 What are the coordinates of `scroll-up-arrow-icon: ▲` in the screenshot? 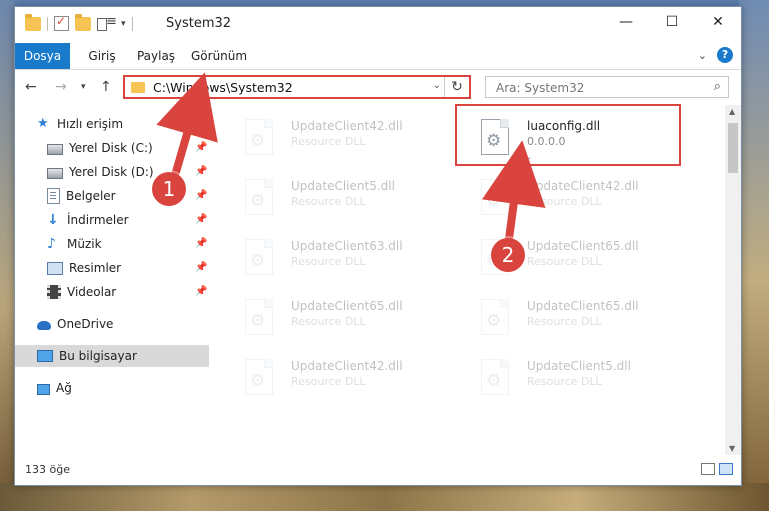 It's located at (732, 111).